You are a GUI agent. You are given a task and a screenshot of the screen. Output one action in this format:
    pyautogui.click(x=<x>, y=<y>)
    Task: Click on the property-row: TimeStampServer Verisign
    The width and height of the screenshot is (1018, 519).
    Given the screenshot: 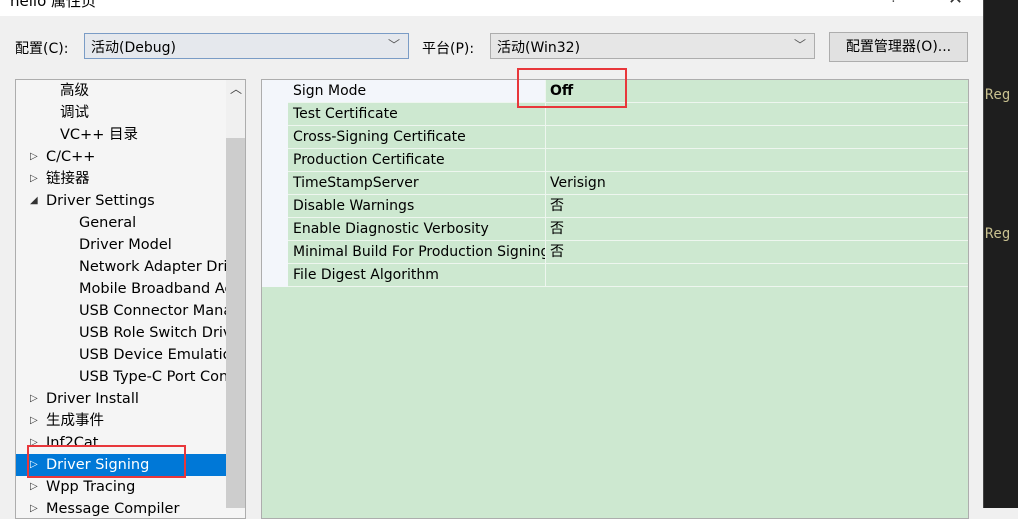 What is the action you would take?
    pyautogui.click(x=615, y=183)
    